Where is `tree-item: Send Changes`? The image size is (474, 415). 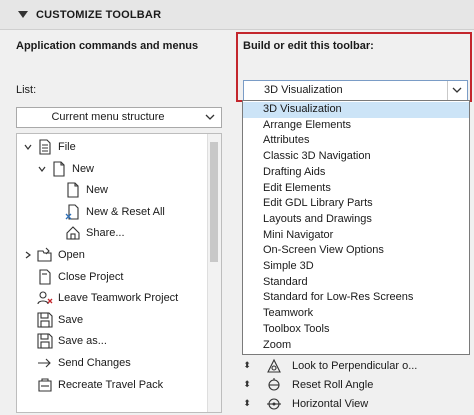
tree-item: Send Changes is located at coordinates (77, 363).